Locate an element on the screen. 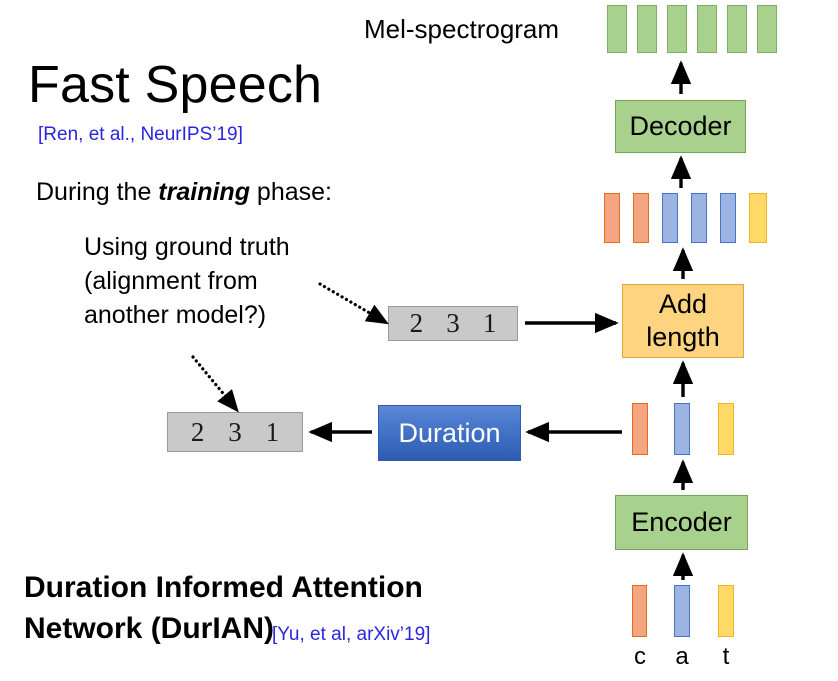  add-length-node: Add length is located at coordinates (683, 321).